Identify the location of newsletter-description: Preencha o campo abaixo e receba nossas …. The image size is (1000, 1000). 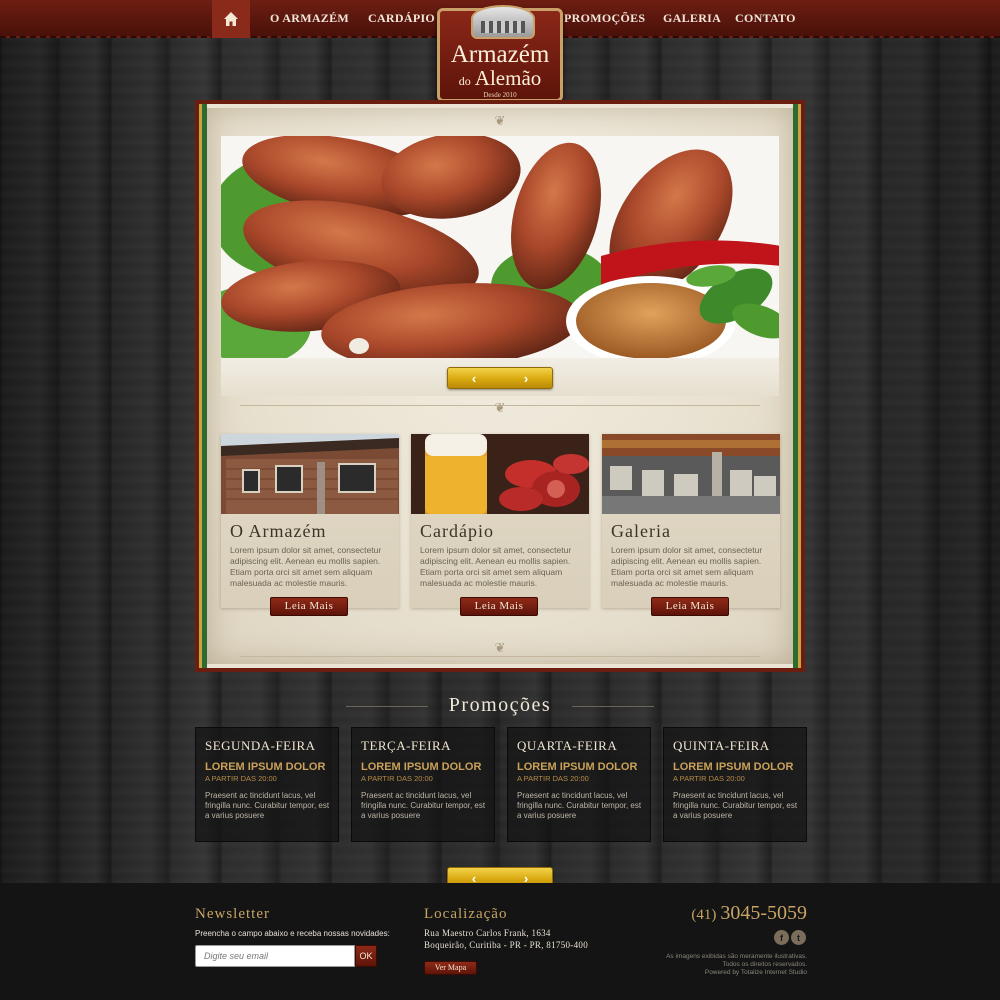
(292, 933).